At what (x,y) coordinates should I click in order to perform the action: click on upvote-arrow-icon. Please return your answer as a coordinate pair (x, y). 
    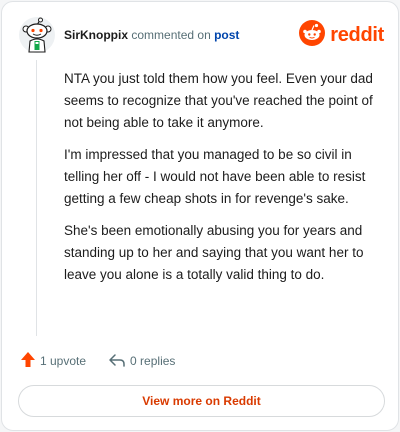
    Looking at the image, I should click on (28, 361).